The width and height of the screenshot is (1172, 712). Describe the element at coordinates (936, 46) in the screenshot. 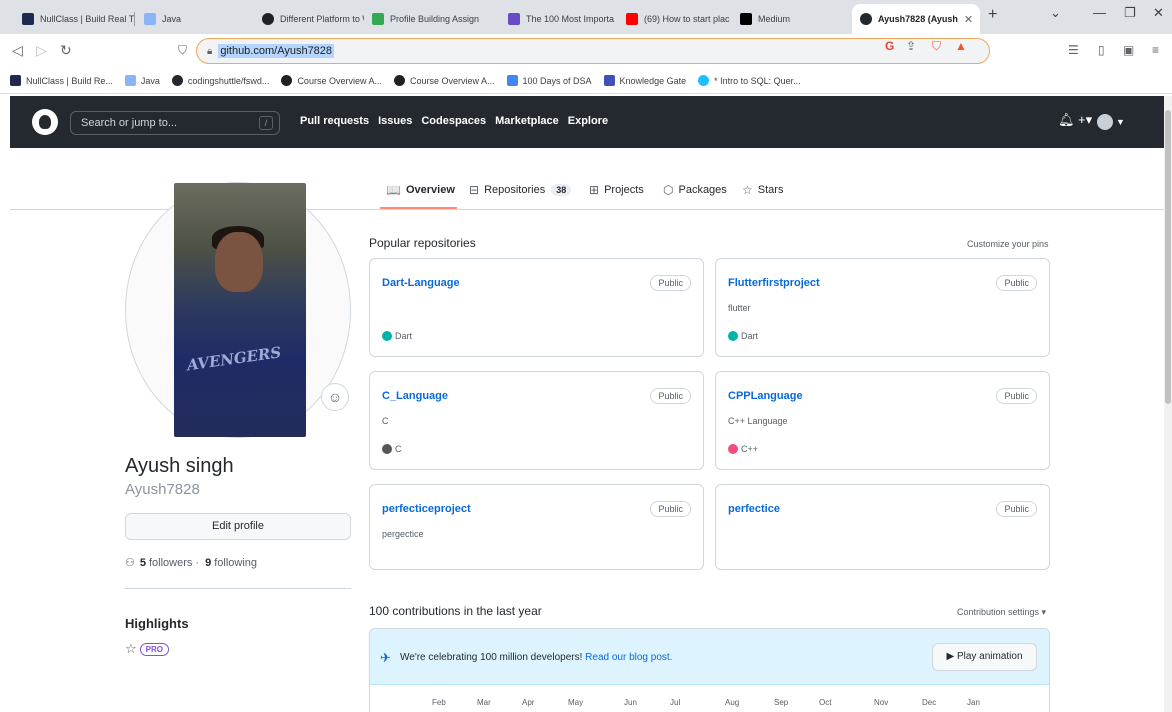

I see `brave-shield-icon: ⛉` at that location.